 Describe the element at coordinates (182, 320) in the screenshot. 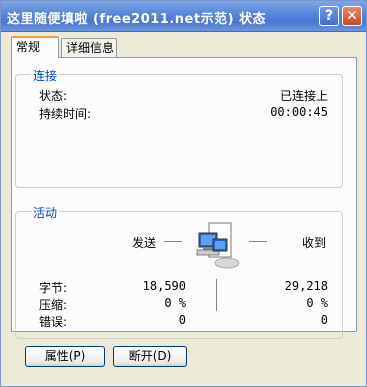

I see `errors-sent: 0` at that location.